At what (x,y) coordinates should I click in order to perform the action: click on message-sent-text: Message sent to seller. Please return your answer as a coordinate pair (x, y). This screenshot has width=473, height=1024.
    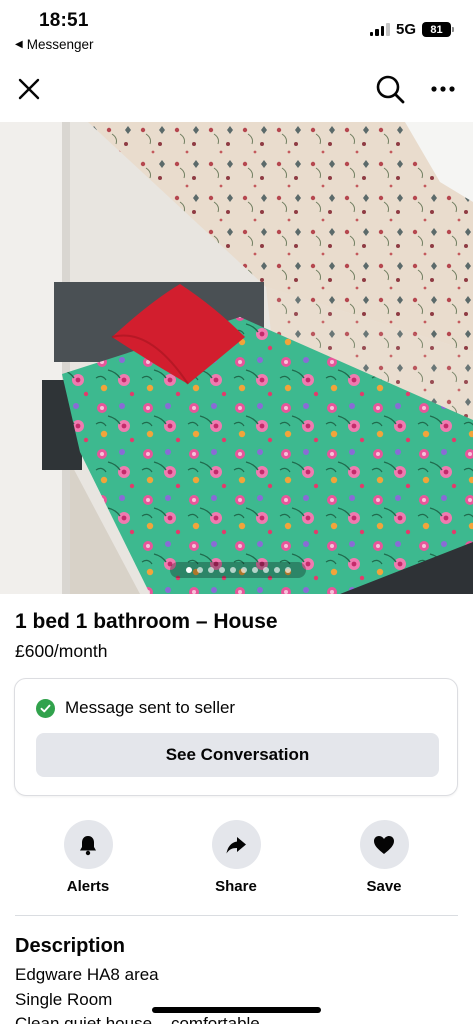
    Looking at the image, I should click on (150, 707).